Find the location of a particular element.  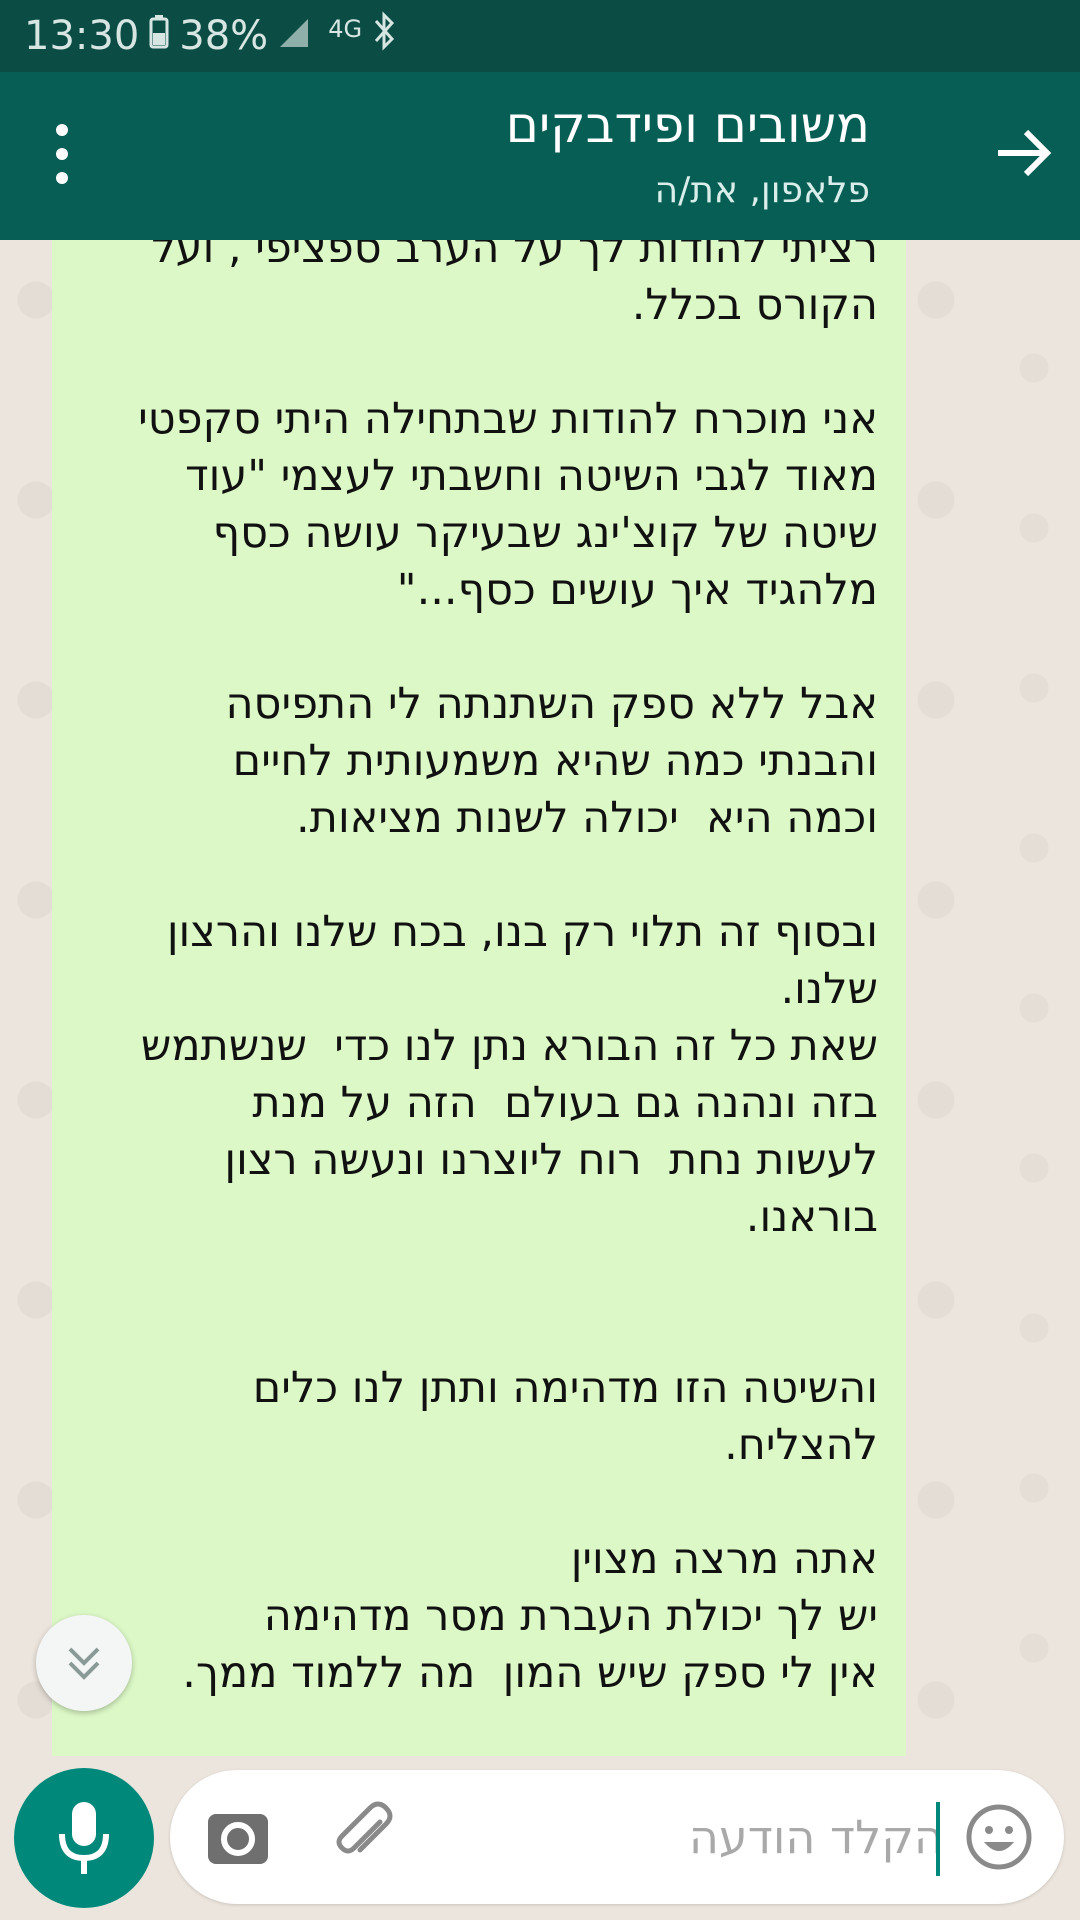

signal-icon is located at coordinates (298, 36).